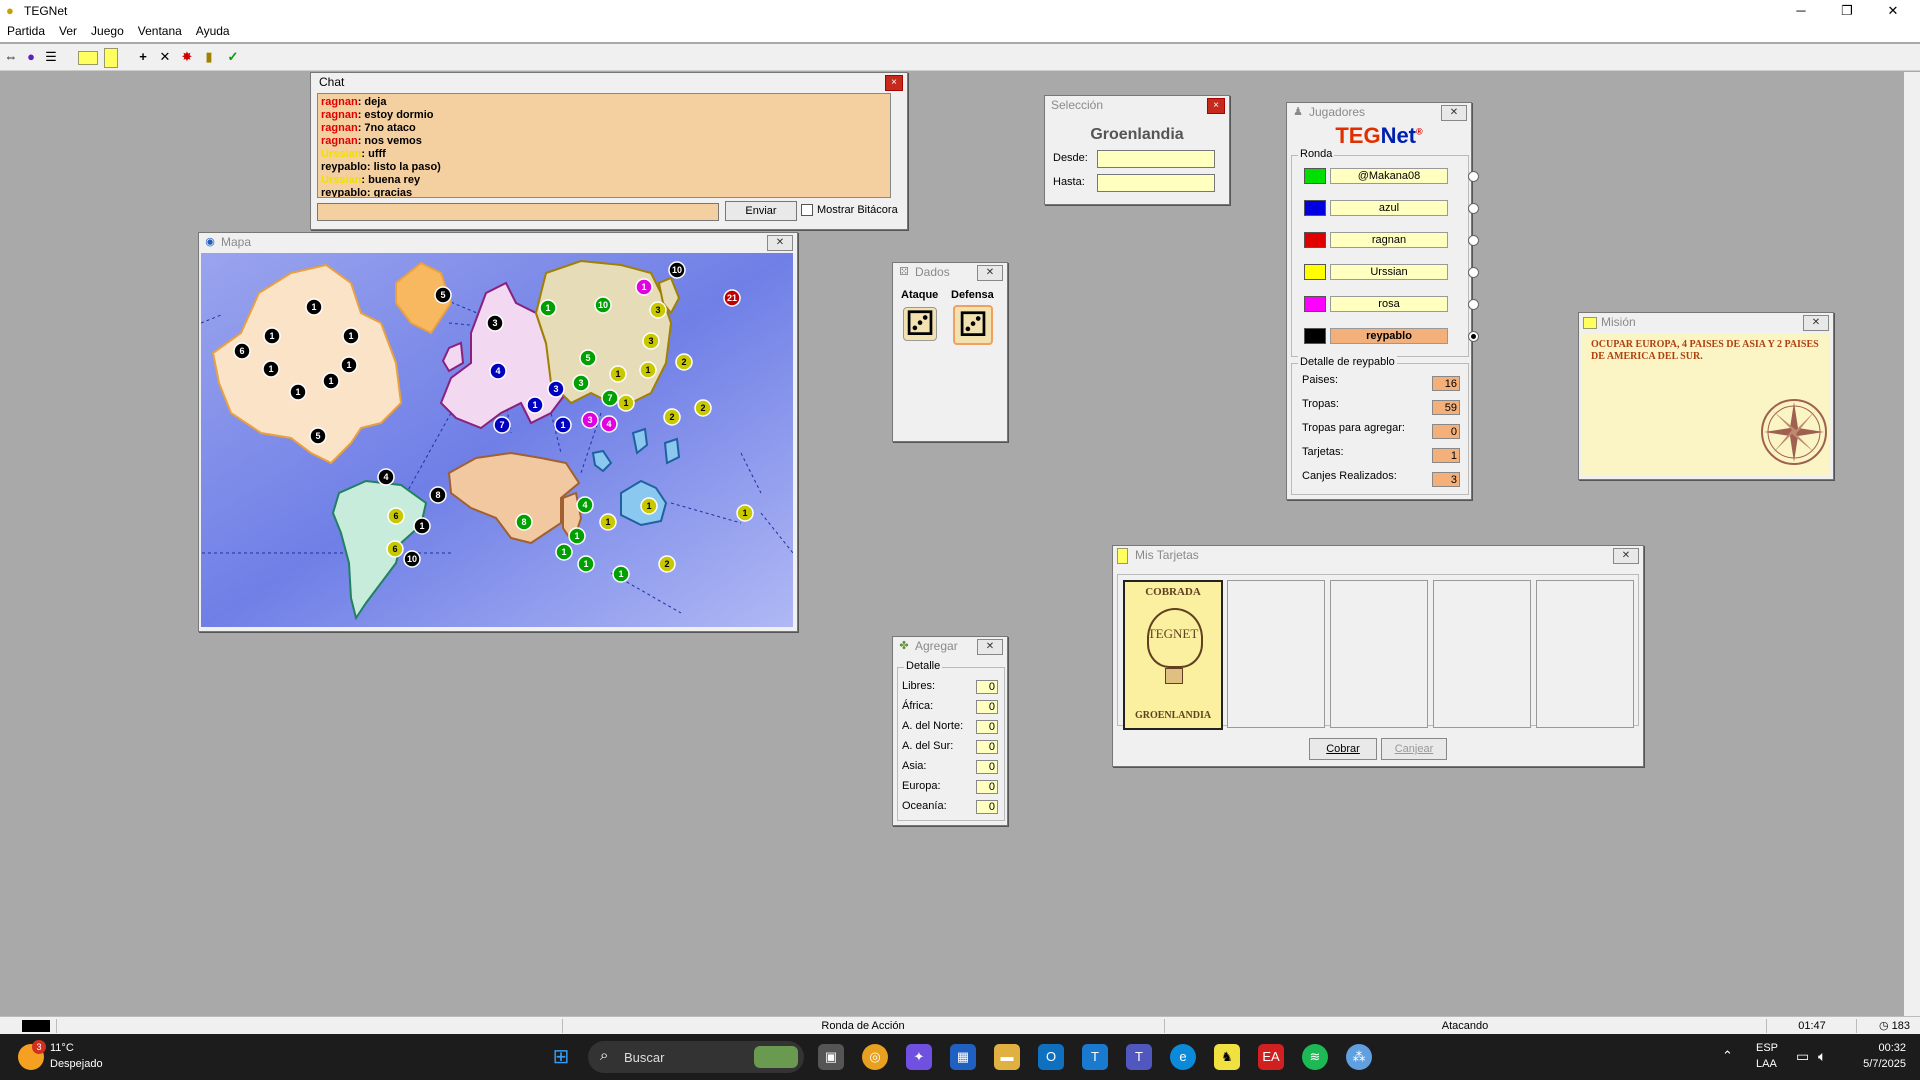 The image size is (1920, 1080). Describe the element at coordinates (1391, 336) in the screenshot. I see `player-row: reypablo` at that location.